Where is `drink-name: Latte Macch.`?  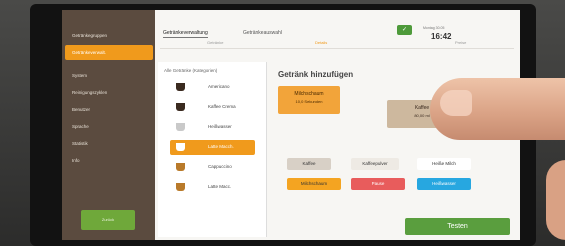 drink-name: Latte Macch. is located at coordinates (221, 146).